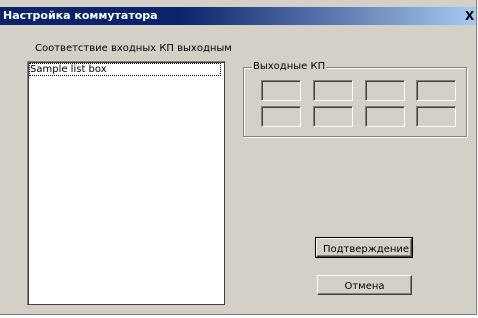 The width and height of the screenshot is (478, 318). What do you see at coordinates (470, 16) in the screenshot?
I see `close-button: X` at bounding box center [470, 16].